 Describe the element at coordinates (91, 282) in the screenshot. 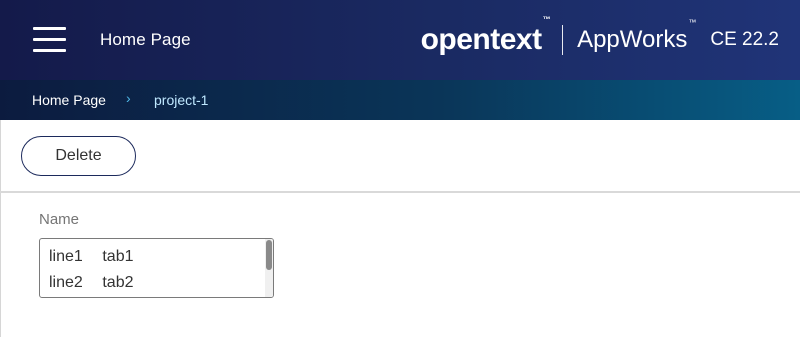

I see `textarea-line: line2 tab2` at that location.